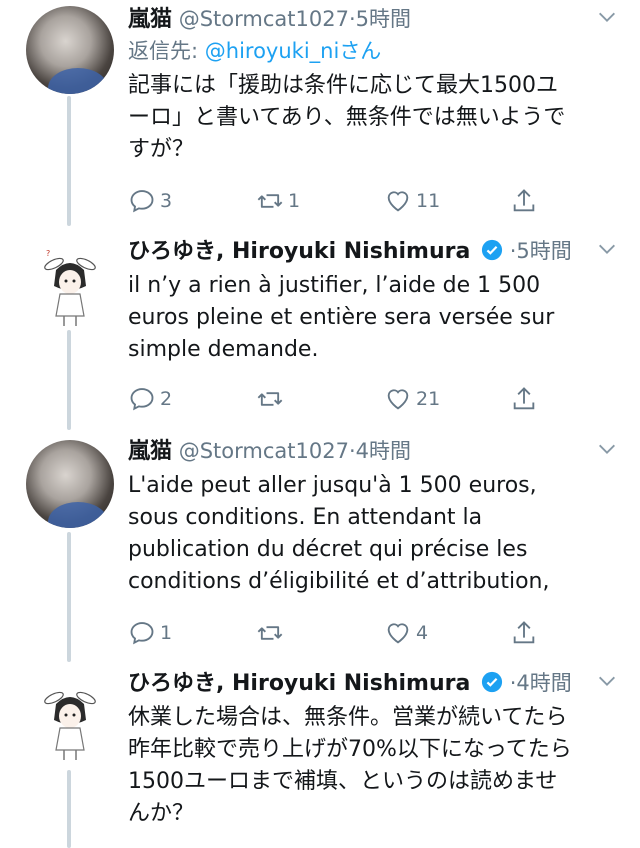 This screenshot has width=640, height=848. I want to click on like-button: 11, so click(412, 201).